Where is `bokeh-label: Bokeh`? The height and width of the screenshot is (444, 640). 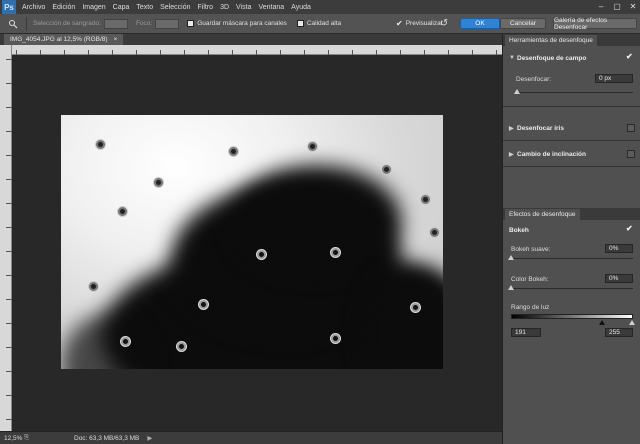 bokeh-label: Bokeh is located at coordinates (519, 230).